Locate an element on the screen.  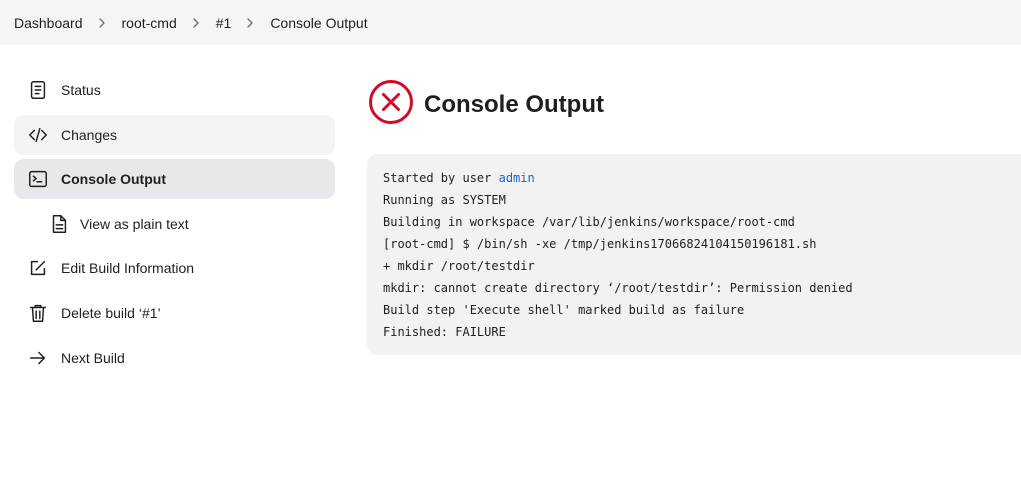
code-icon is located at coordinates (38, 135).